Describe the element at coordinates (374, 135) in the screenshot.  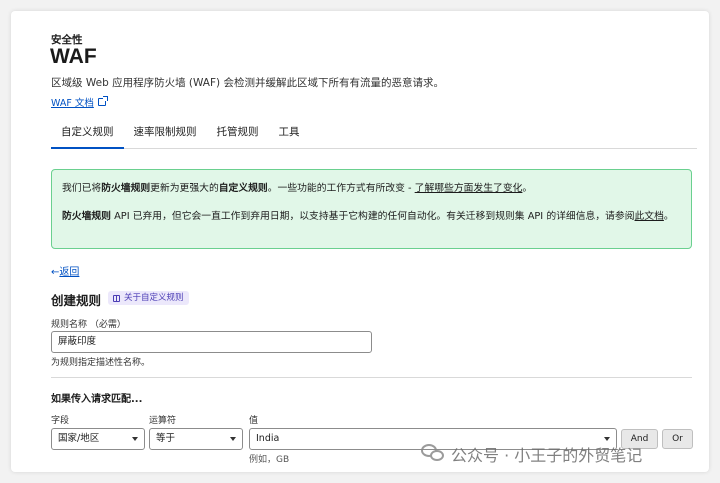
I see `tab-bar: 自定义规则 速率限制规则 托管规则 工具` at that location.